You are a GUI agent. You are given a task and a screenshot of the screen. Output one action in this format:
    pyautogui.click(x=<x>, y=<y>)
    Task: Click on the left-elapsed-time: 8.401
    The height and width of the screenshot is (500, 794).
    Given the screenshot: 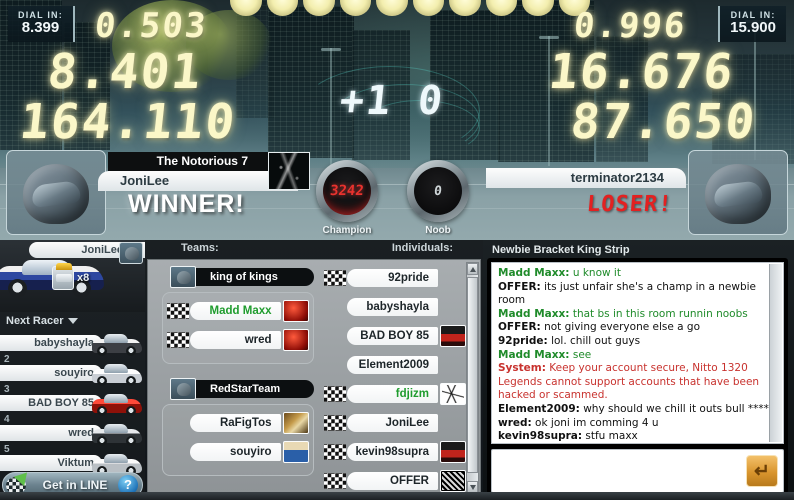 What is the action you would take?
    pyautogui.click(x=125, y=72)
    